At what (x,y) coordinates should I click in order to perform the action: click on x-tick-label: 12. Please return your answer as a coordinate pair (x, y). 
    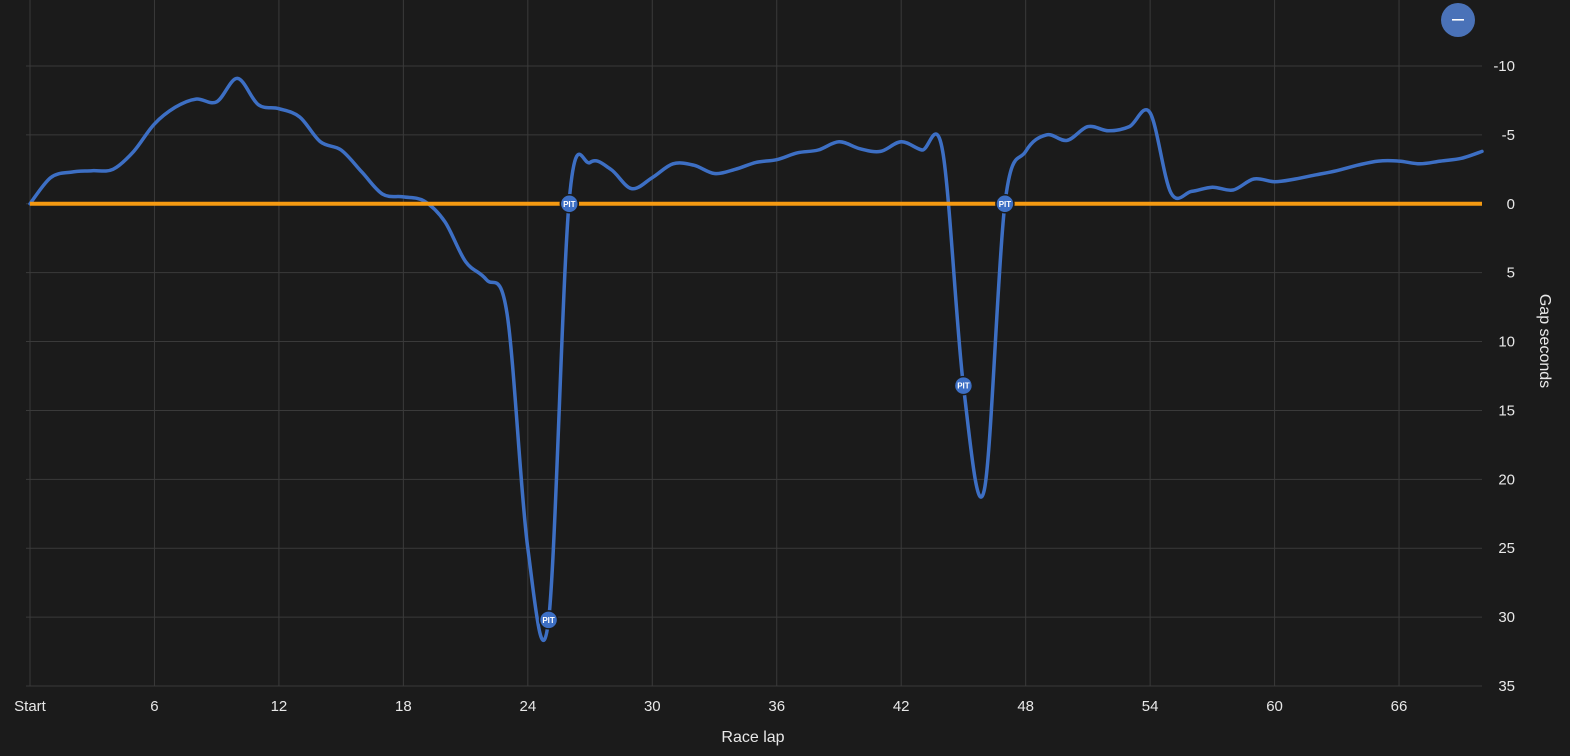
    Looking at the image, I should click on (279, 706).